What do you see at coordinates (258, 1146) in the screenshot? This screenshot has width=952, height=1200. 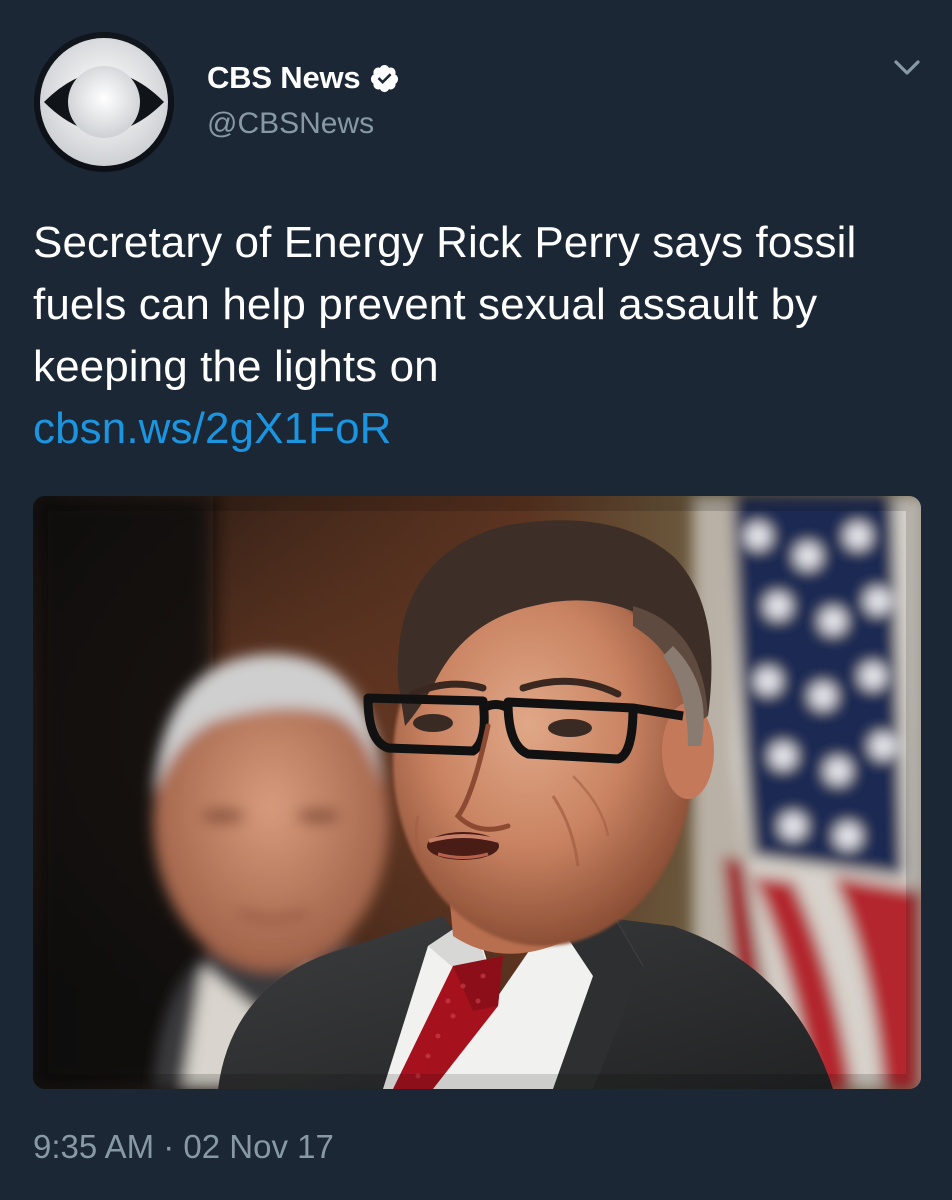 I see `tweet-date: 02 Nov 17` at bounding box center [258, 1146].